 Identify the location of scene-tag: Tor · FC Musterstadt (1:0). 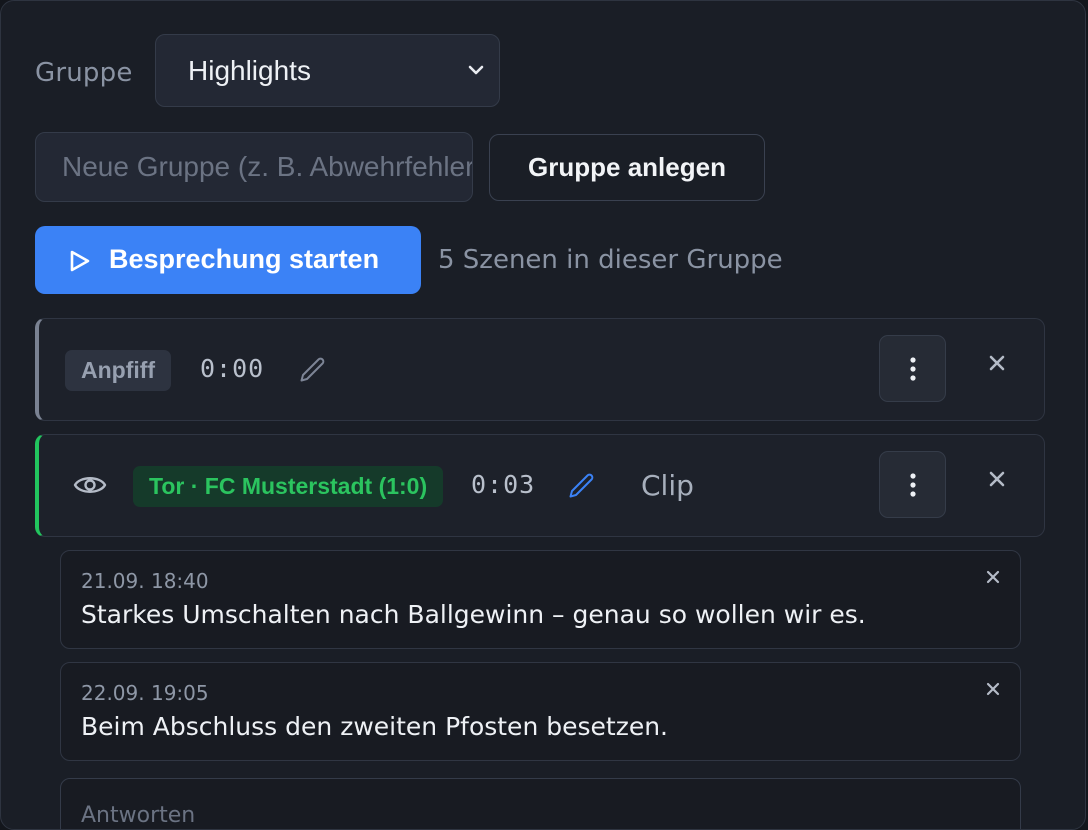
(288, 486).